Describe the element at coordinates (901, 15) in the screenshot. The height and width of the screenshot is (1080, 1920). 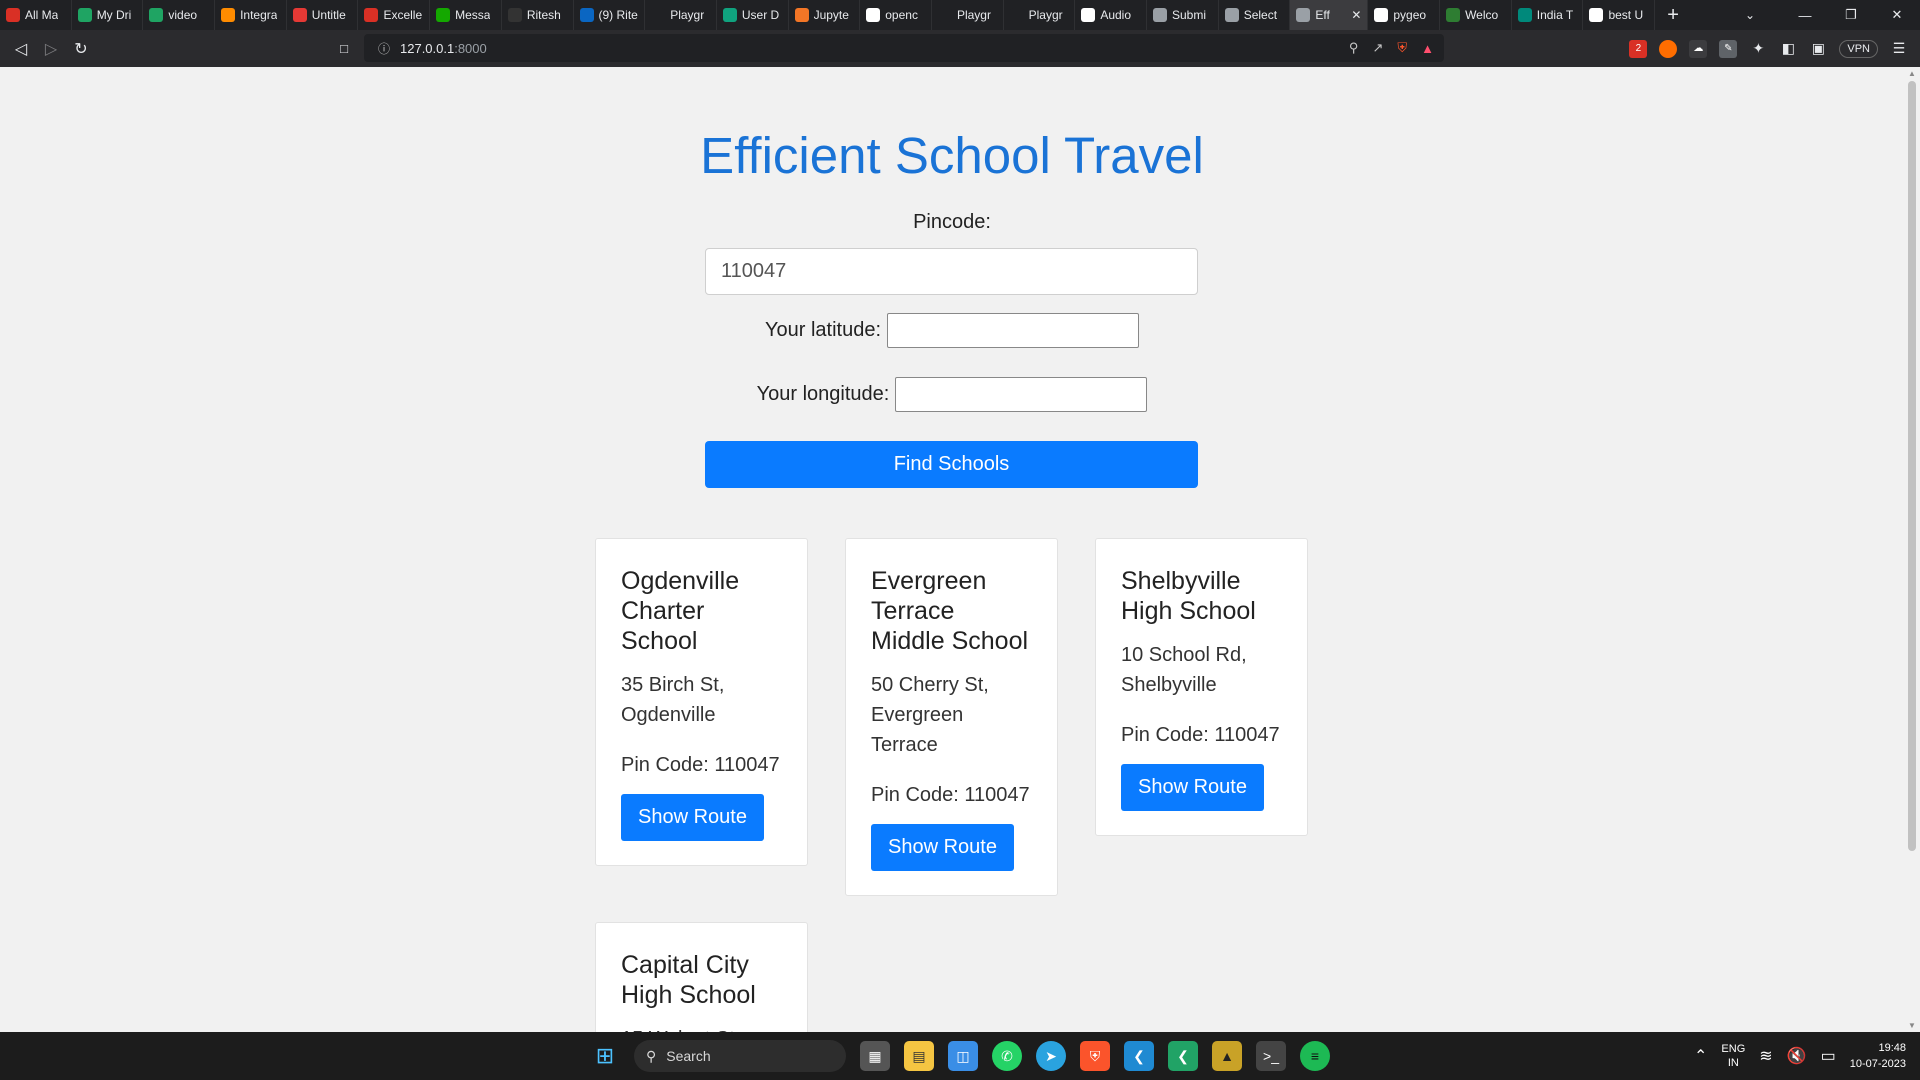
I see `tab-label: openc` at that location.